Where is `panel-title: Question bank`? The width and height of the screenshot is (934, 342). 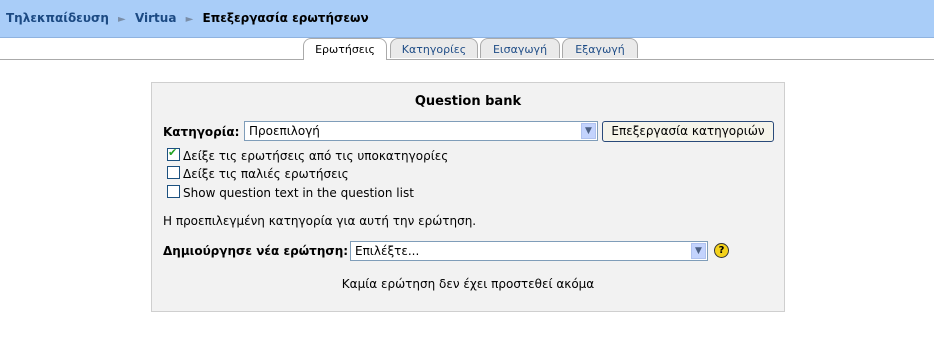
panel-title: Question bank is located at coordinates (468, 101).